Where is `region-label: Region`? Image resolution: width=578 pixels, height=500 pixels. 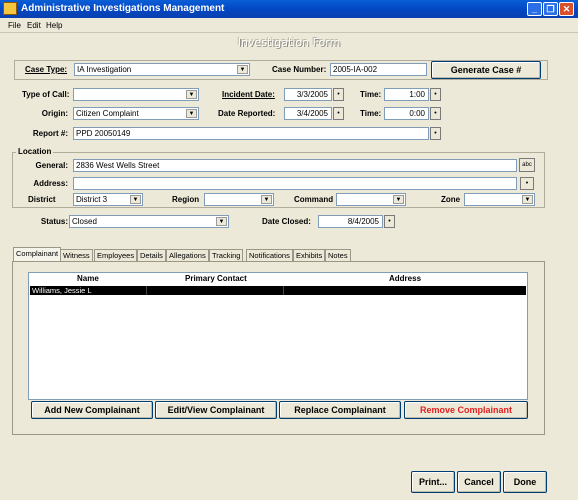
region-label: Region is located at coordinates (186, 199).